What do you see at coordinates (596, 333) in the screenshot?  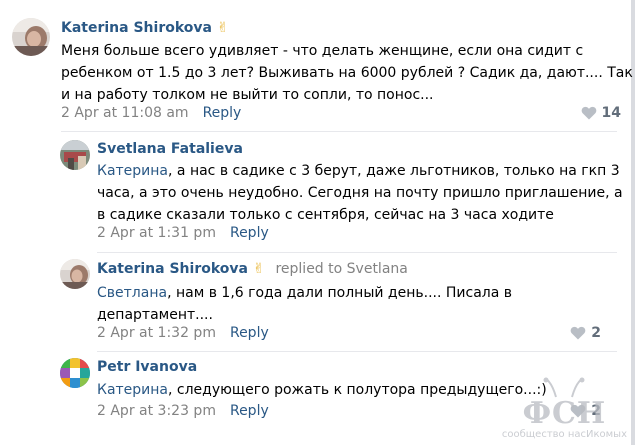 I see `like-count: 2` at bounding box center [596, 333].